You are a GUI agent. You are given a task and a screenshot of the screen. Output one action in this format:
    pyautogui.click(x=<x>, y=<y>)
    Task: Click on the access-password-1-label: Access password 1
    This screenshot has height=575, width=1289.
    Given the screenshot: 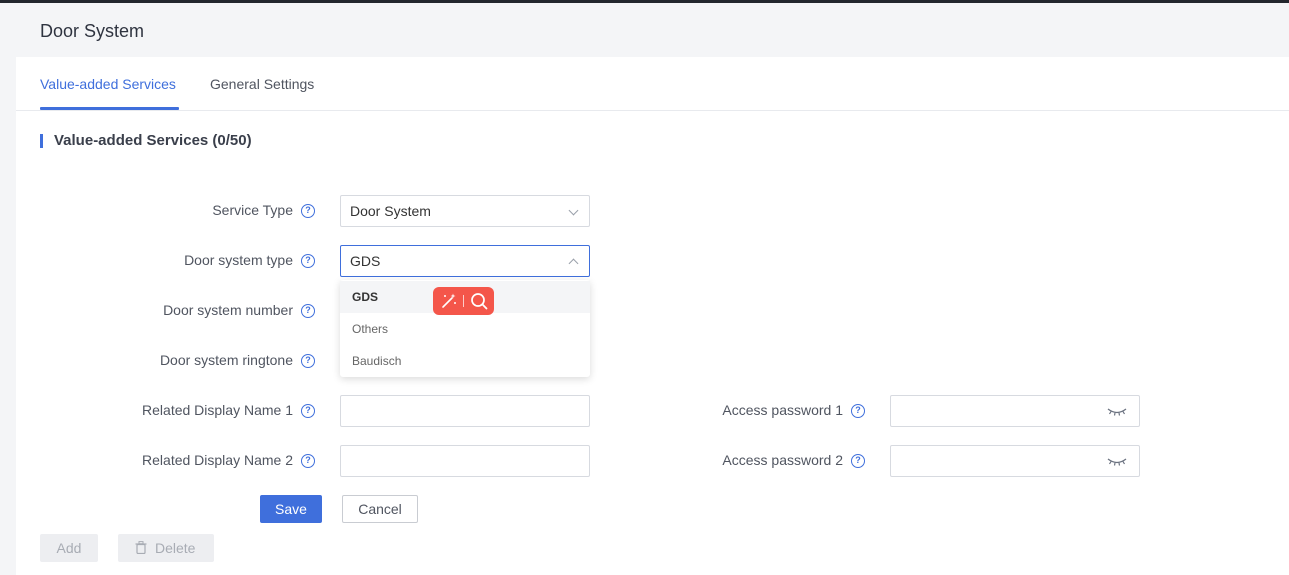 What is the action you would take?
    pyautogui.click(x=782, y=410)
    